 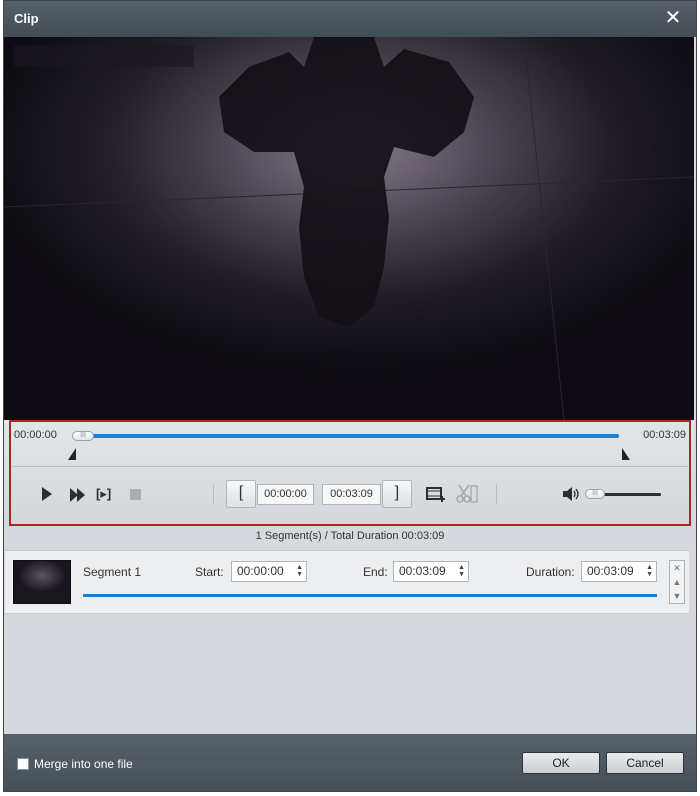 I want to click on set-end-button: ], so click(x=397, y=494).